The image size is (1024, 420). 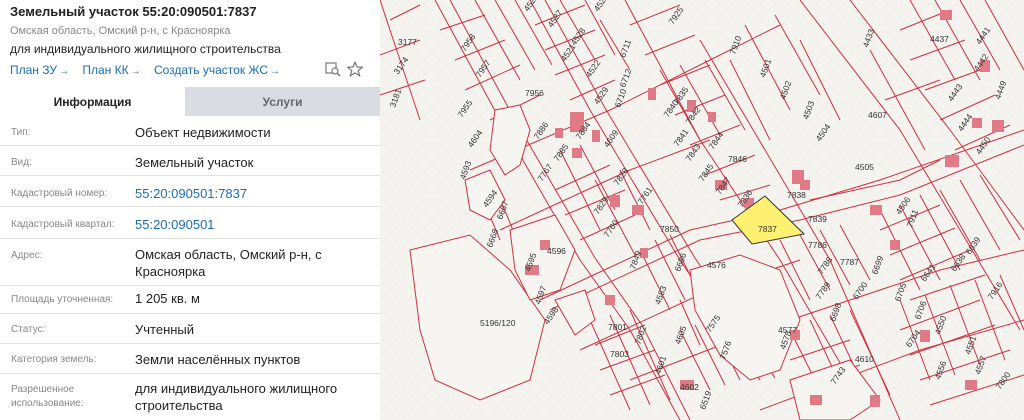 I want to click on parcel-label: 4610, so click(x=864, y=359).